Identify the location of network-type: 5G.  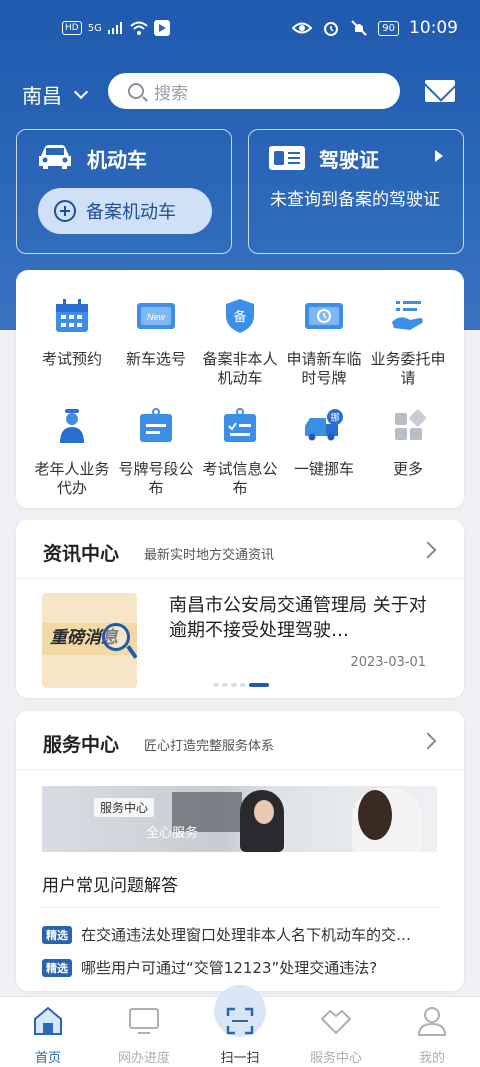
(94, 28).